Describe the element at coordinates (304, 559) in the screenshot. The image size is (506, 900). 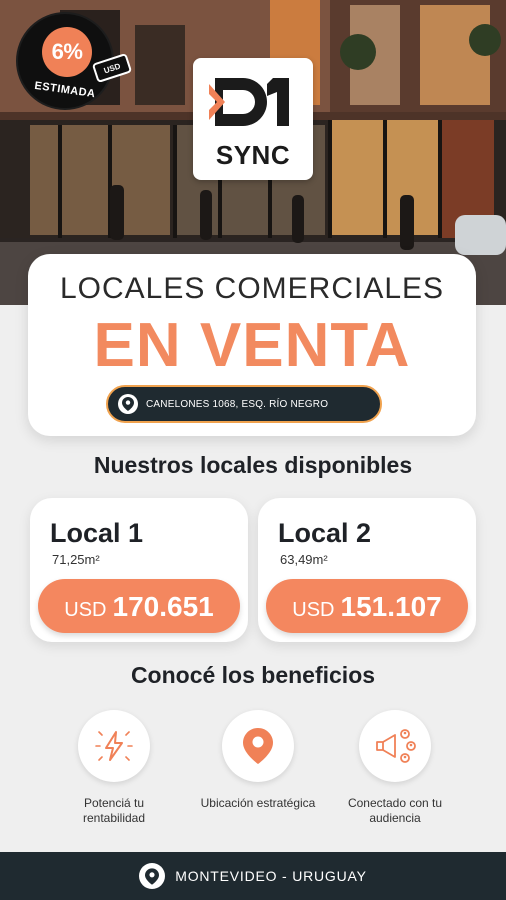
I see `local-area: 63,49m²` at that location.